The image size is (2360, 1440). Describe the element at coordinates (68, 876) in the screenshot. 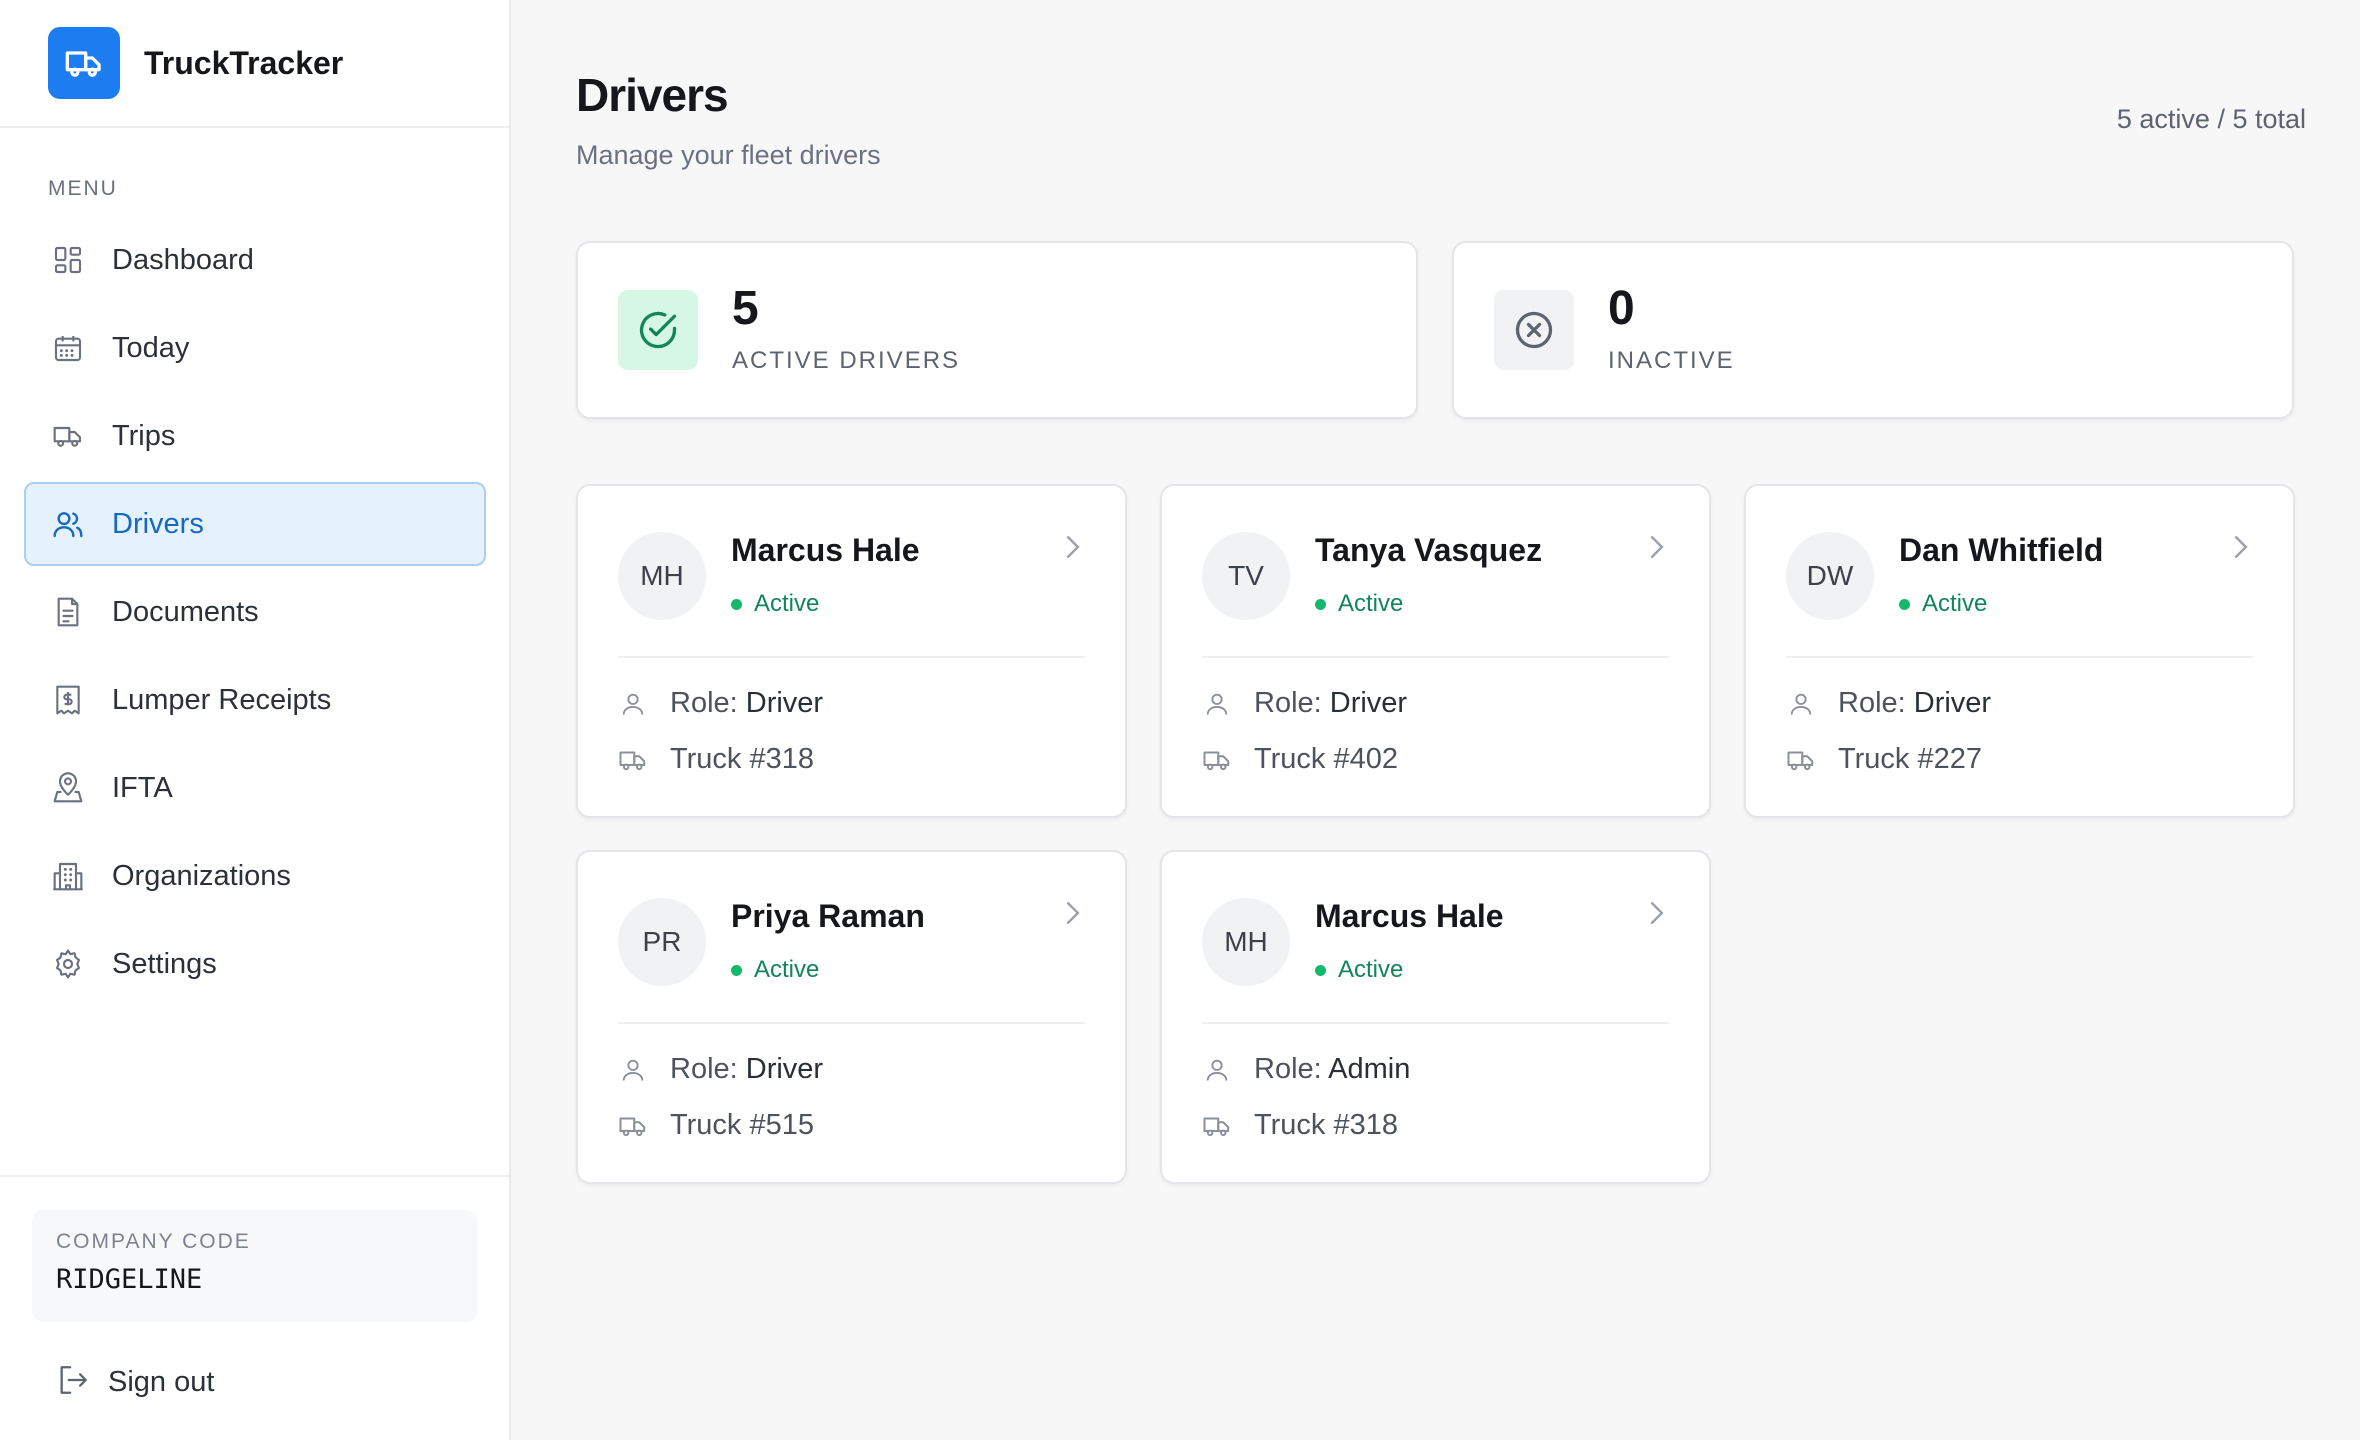

I see `building-icon` at that location.